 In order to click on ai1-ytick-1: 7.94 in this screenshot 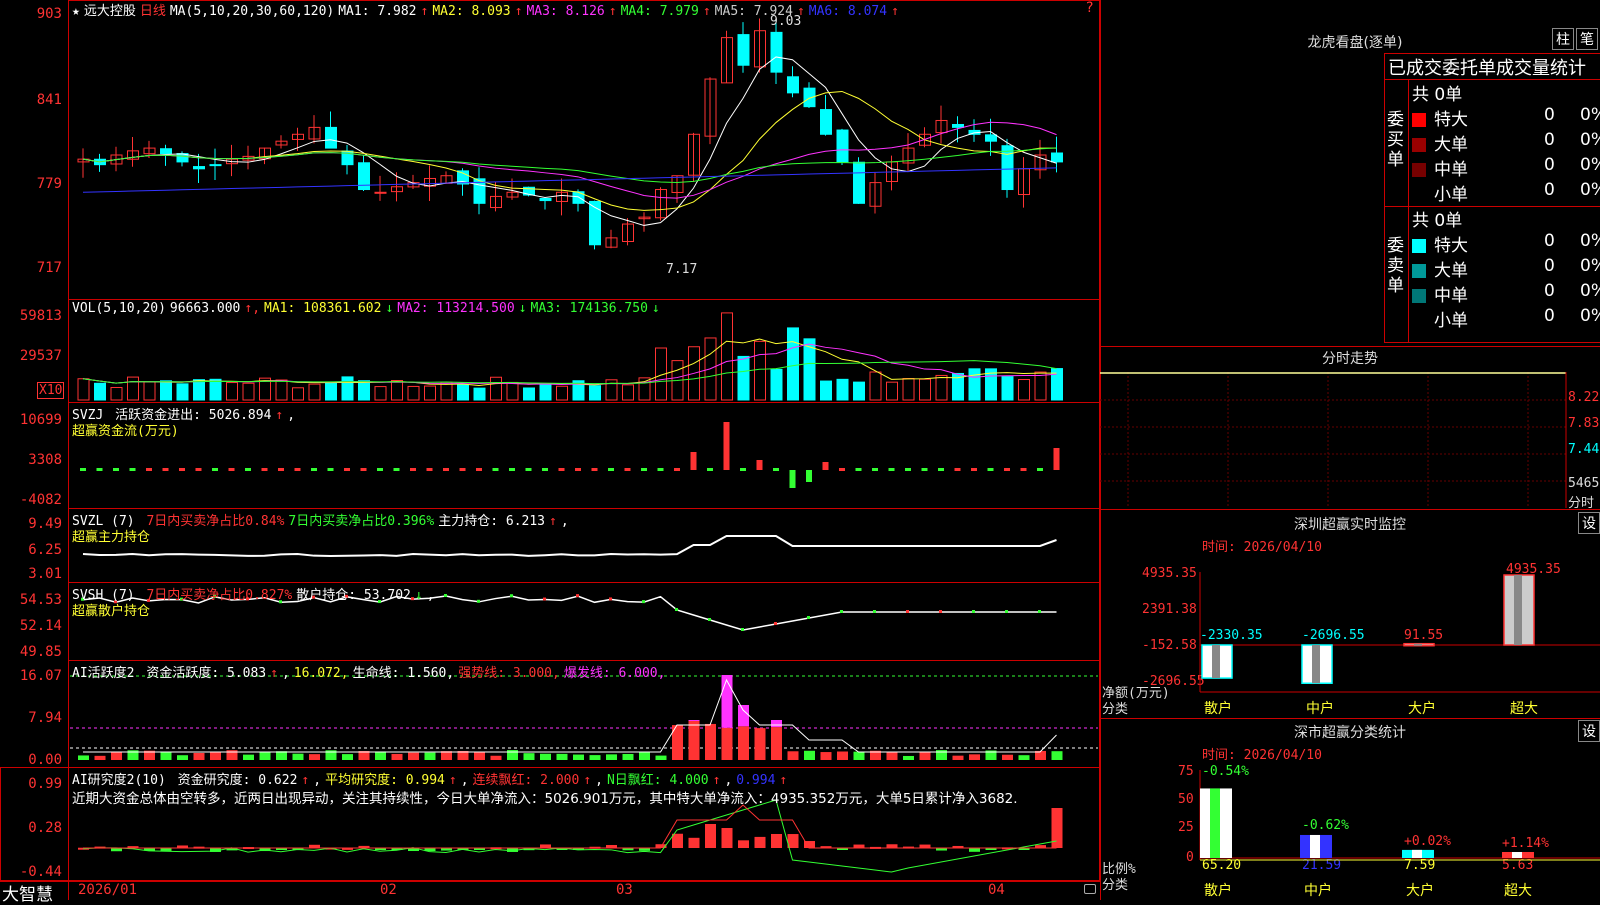, I will do `click(45, 718)`.